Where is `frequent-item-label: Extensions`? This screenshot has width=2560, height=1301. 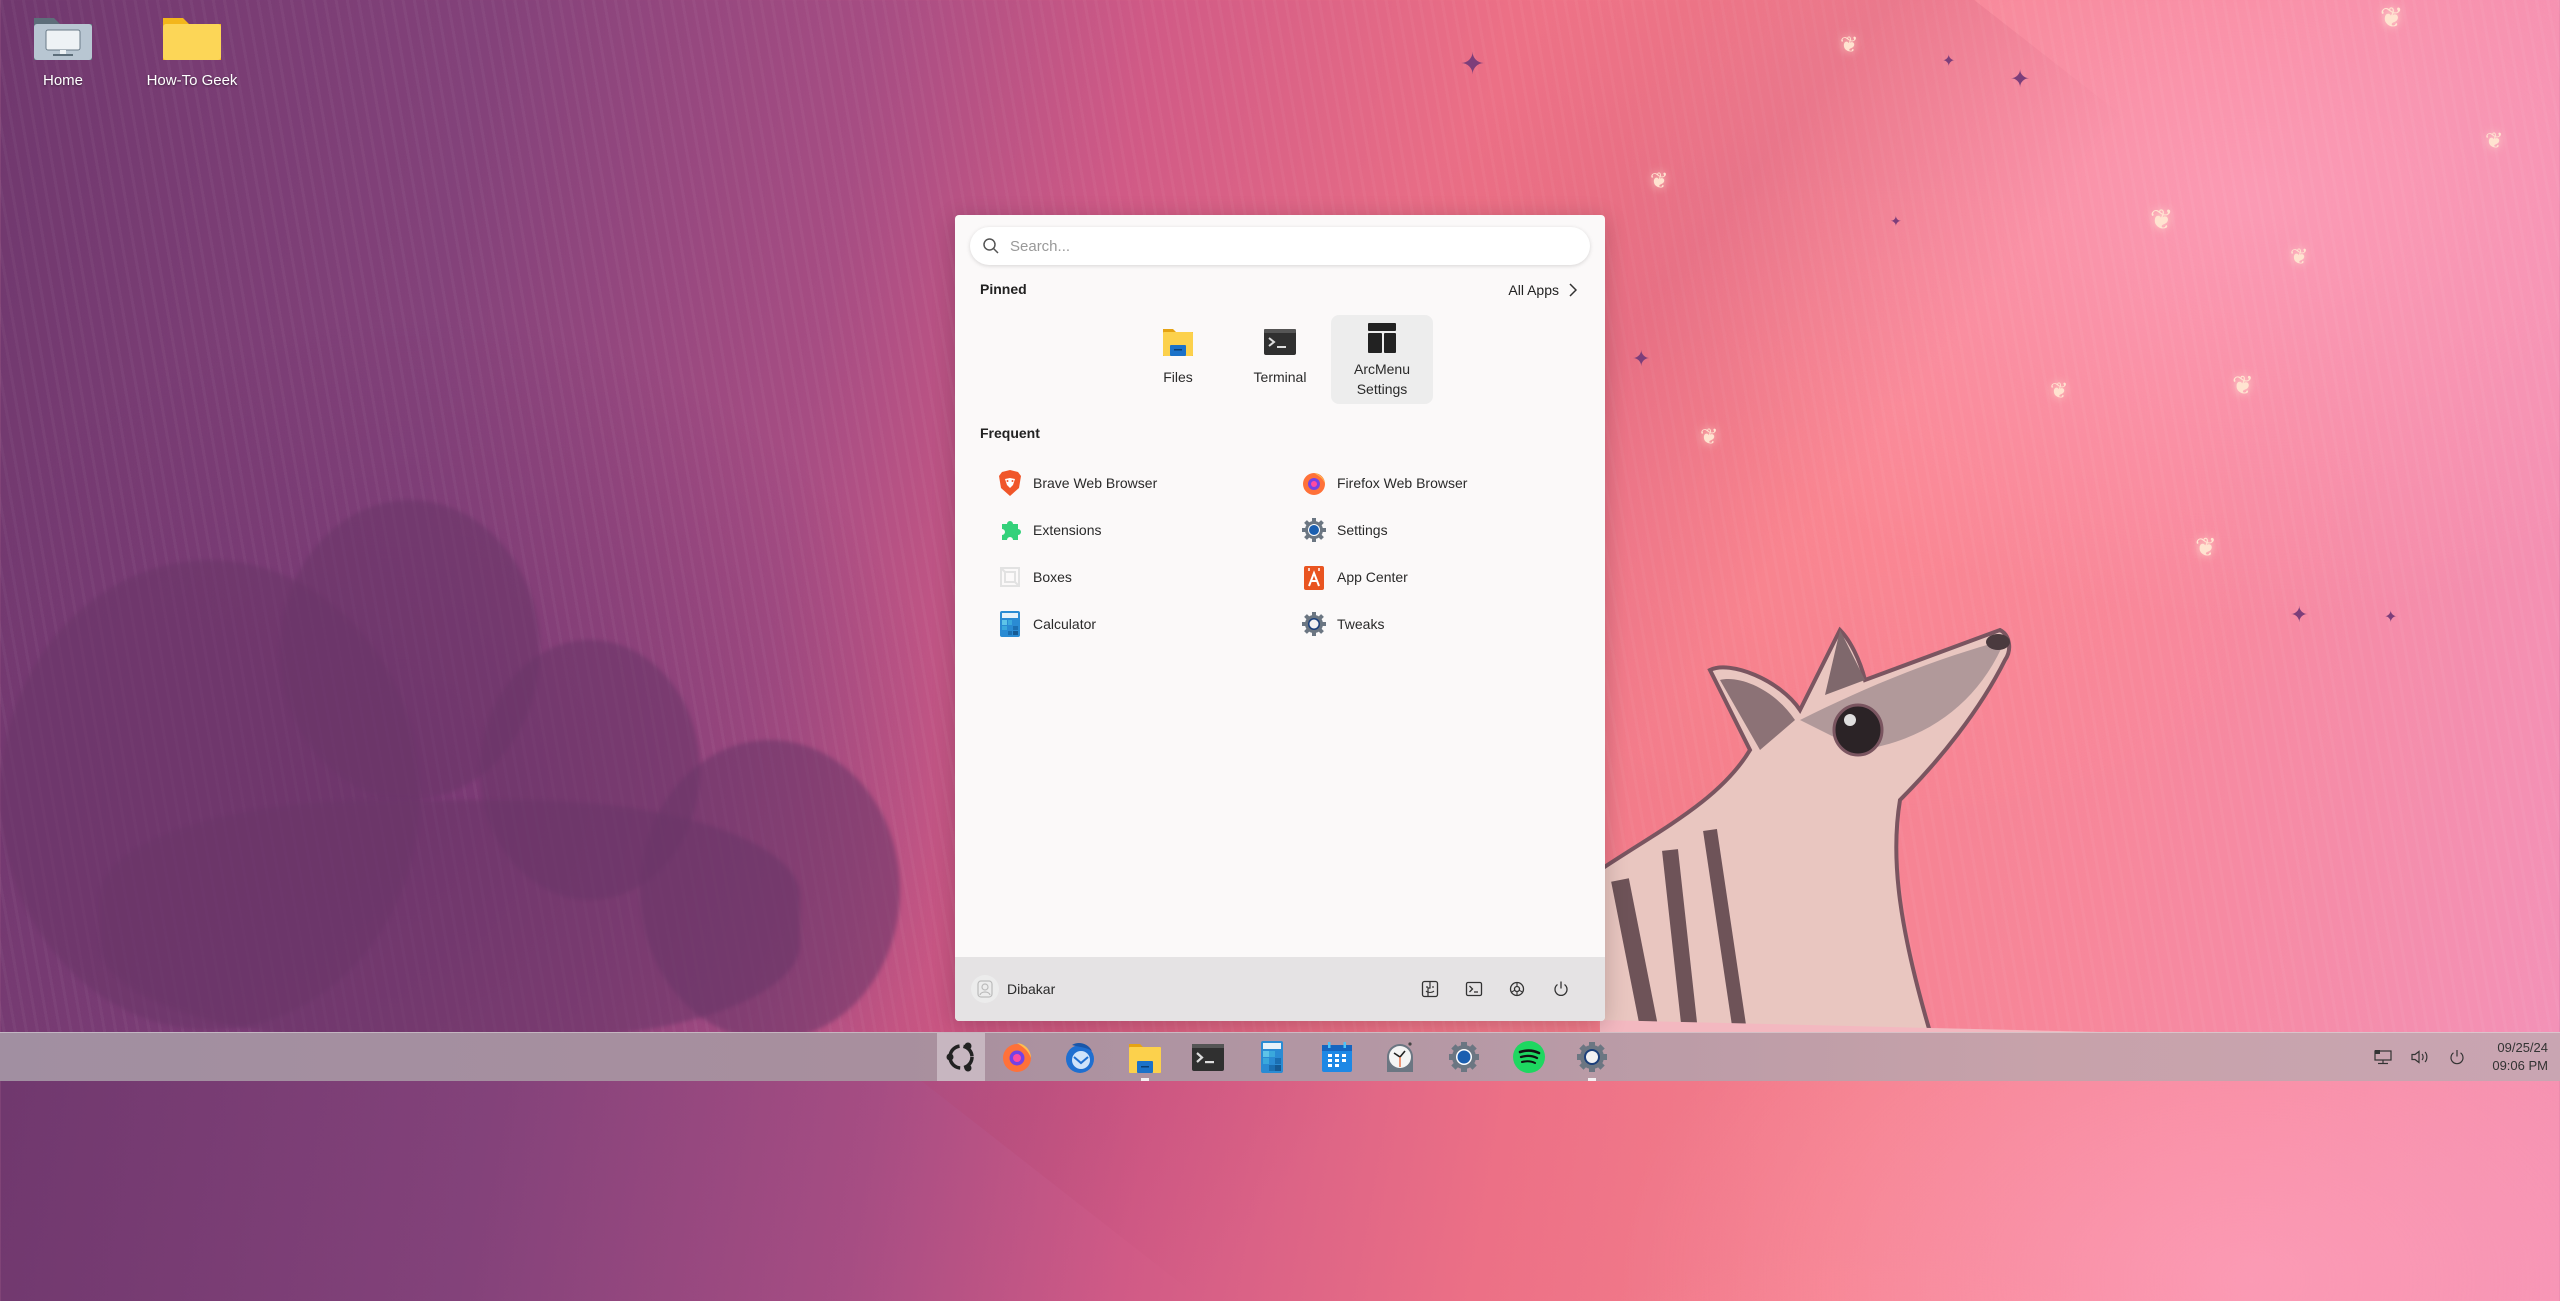
frequent-item-label: Extensions is located at coordinates (1067, 530).